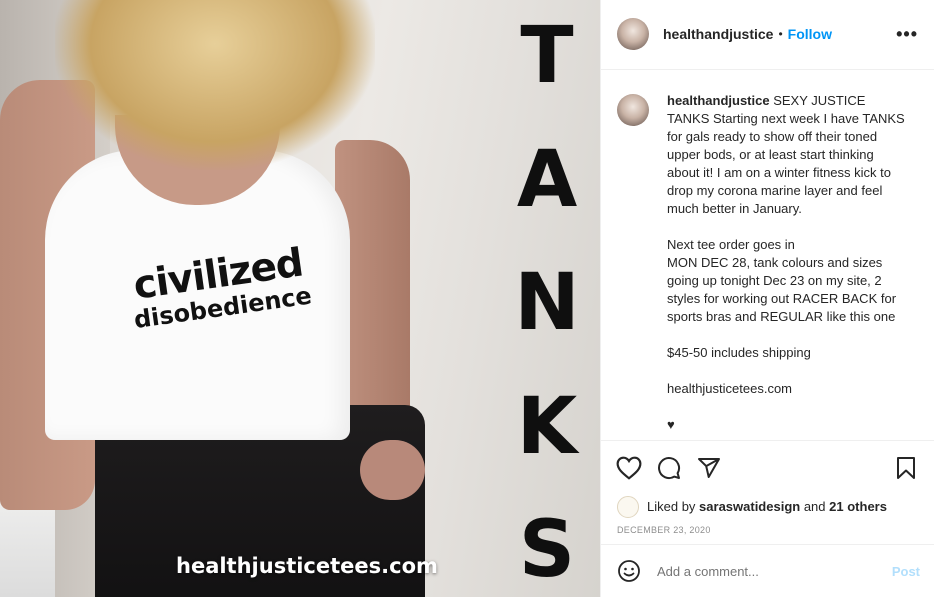 Image resolution: width=934 pixels, height=597 pixels. What do you see at coordinates (671, 424) in the screenshot?
I see `caption-heart: ♥` at bounding box center [671, 424].